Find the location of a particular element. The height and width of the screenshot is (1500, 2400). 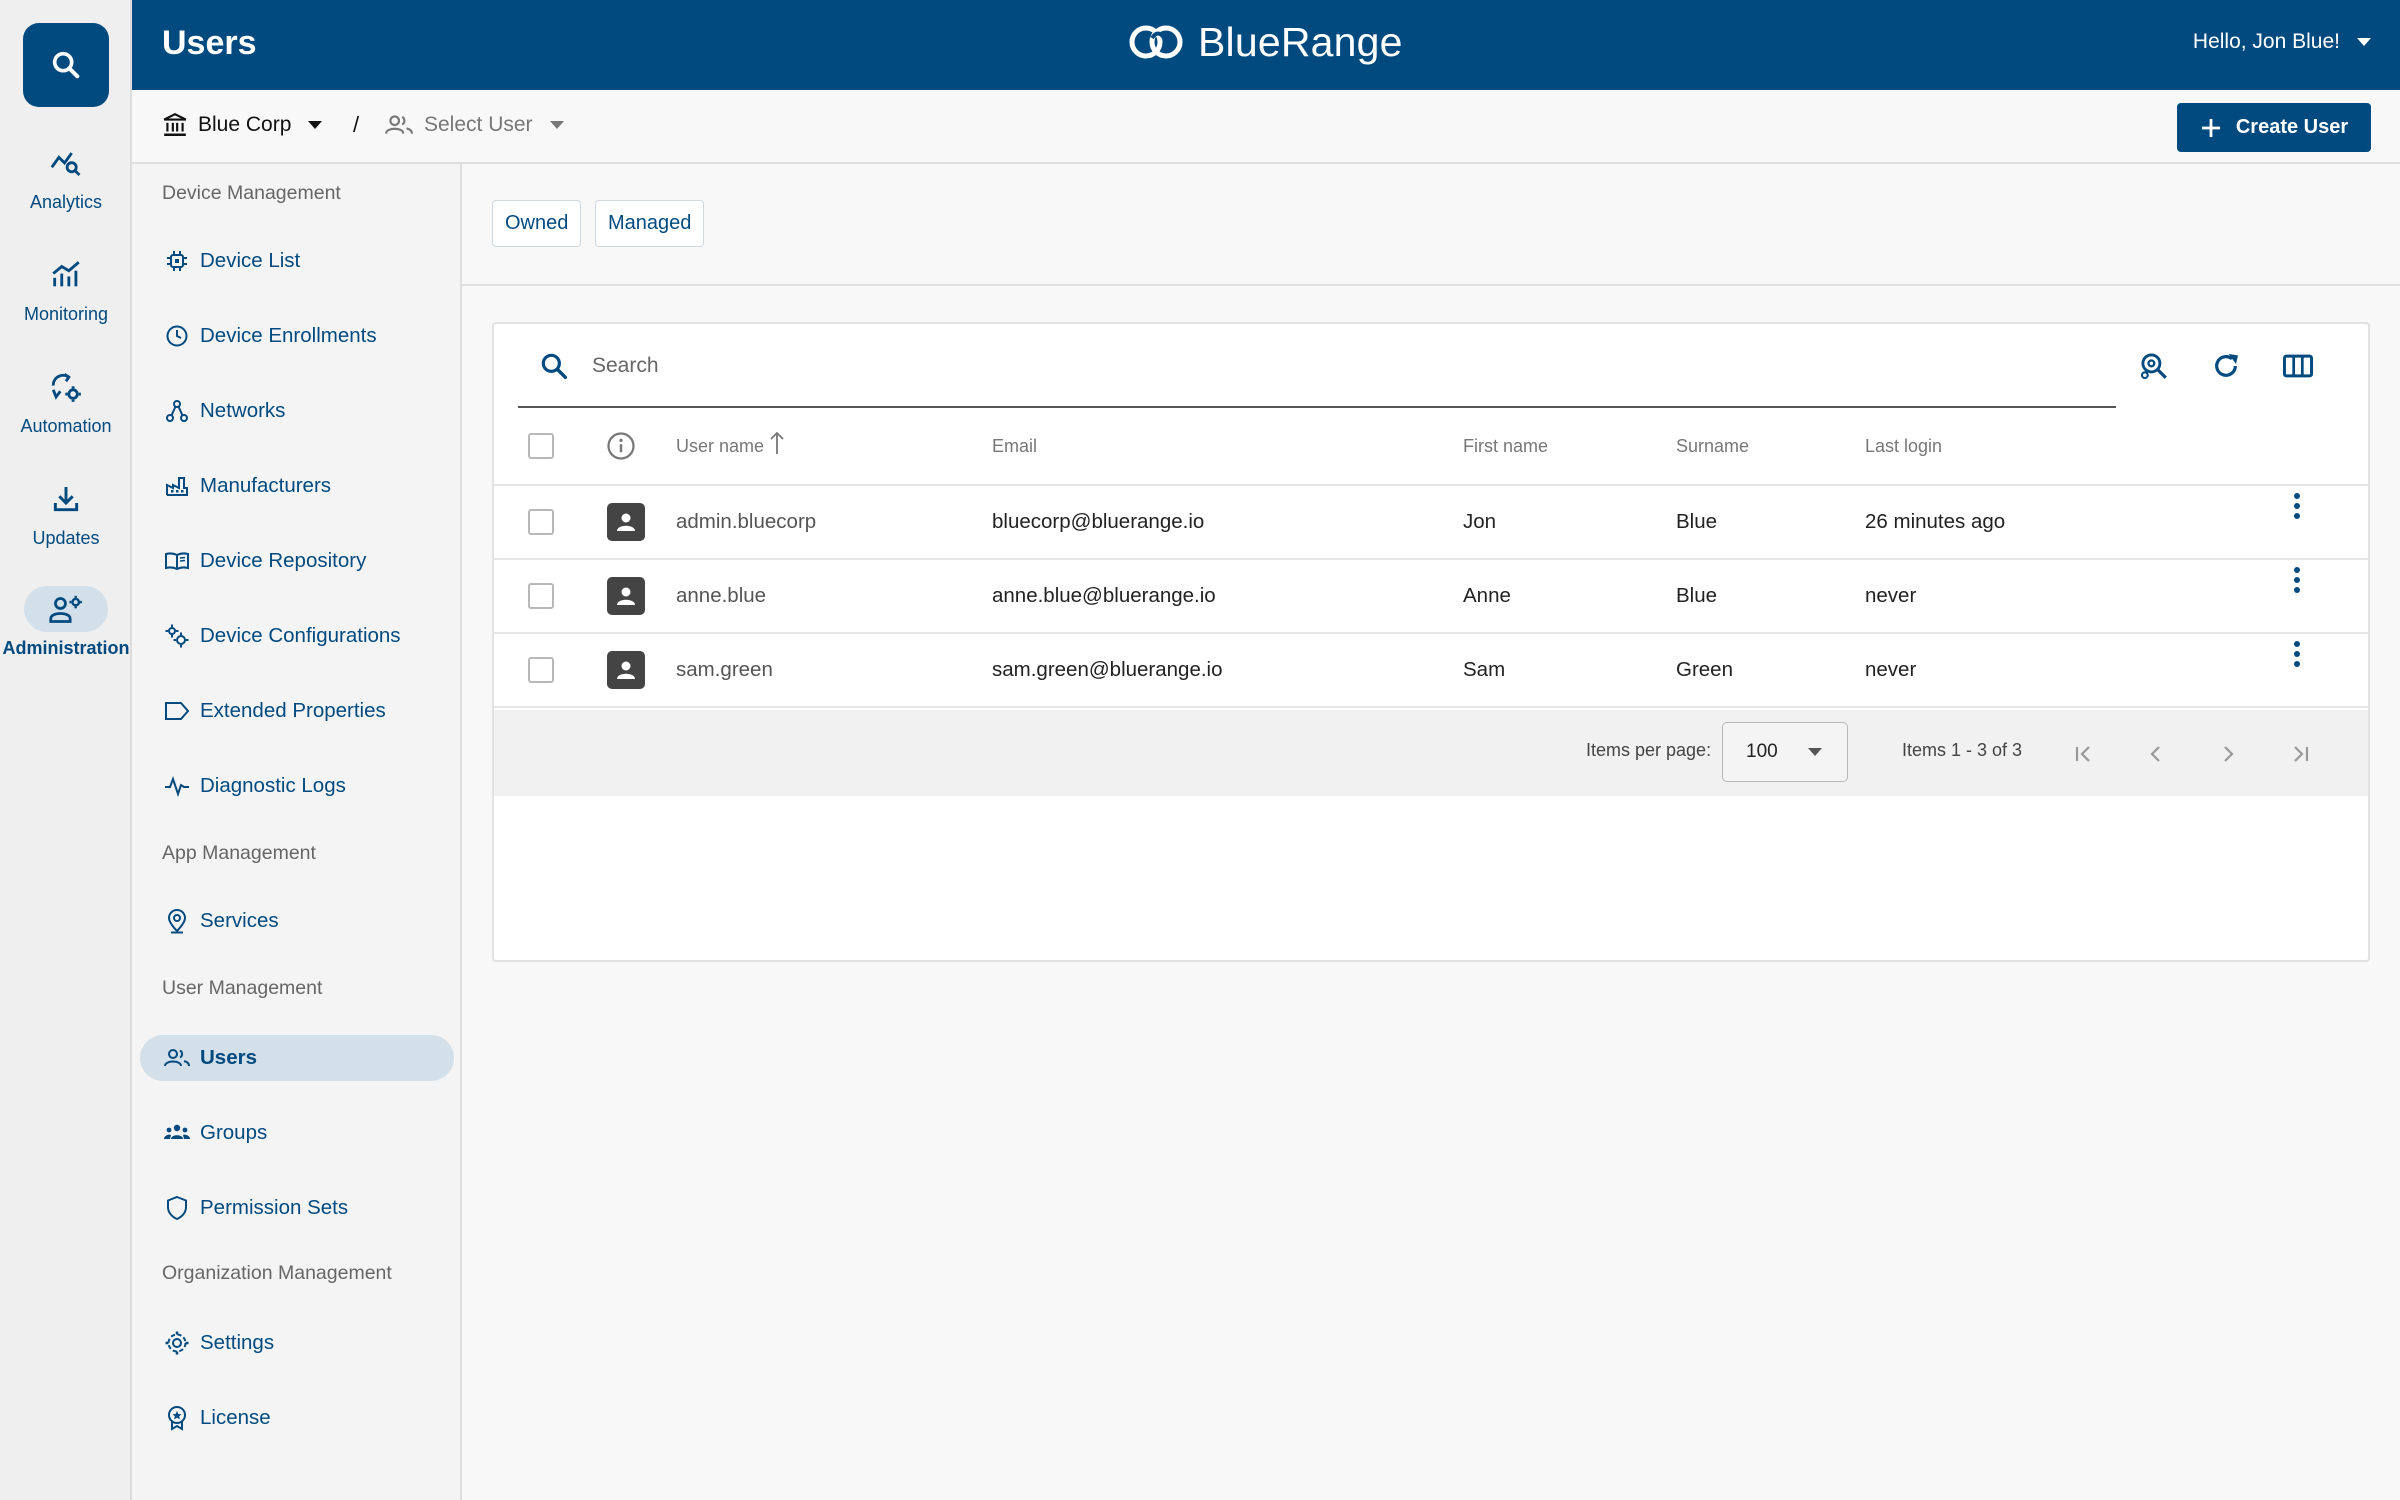

sidebar-item-license: License is located at coordinates (297, 1418).